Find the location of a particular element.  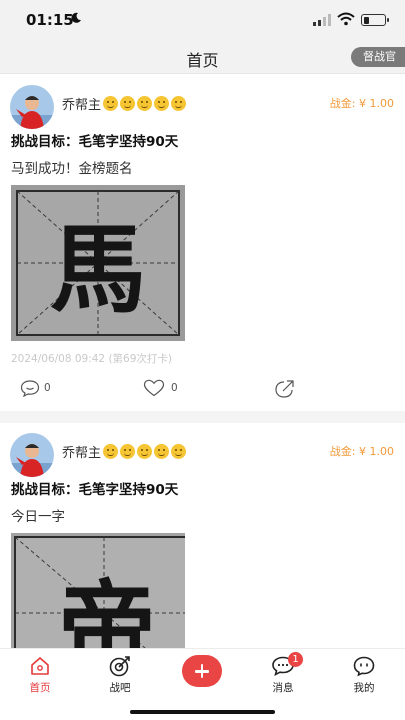

post-photo: 帝 is located at coordinates (98, 591).